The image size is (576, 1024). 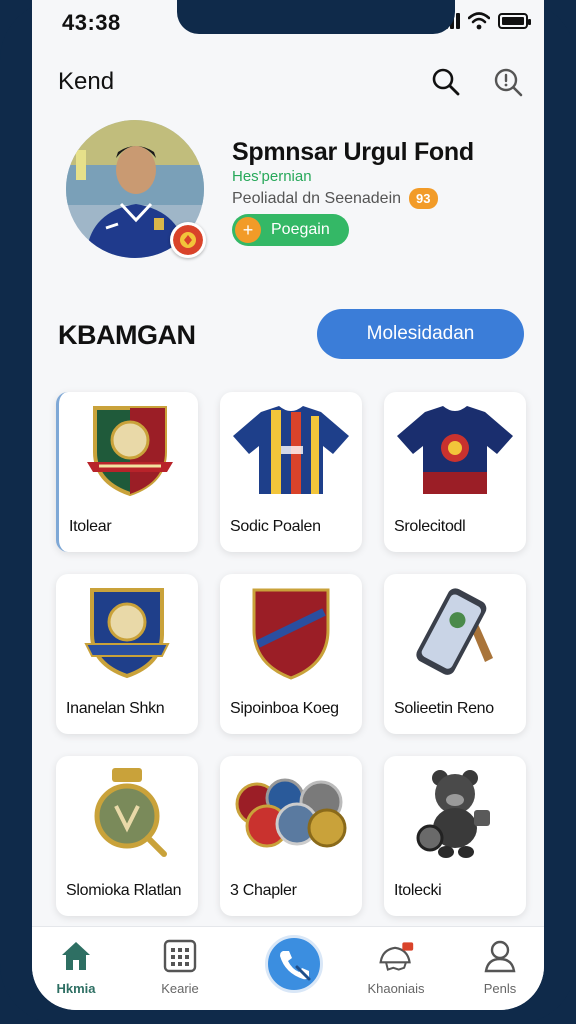 I want to click on profile-name: Spmnsar Urgul Fond, so click(x=353, y=152).